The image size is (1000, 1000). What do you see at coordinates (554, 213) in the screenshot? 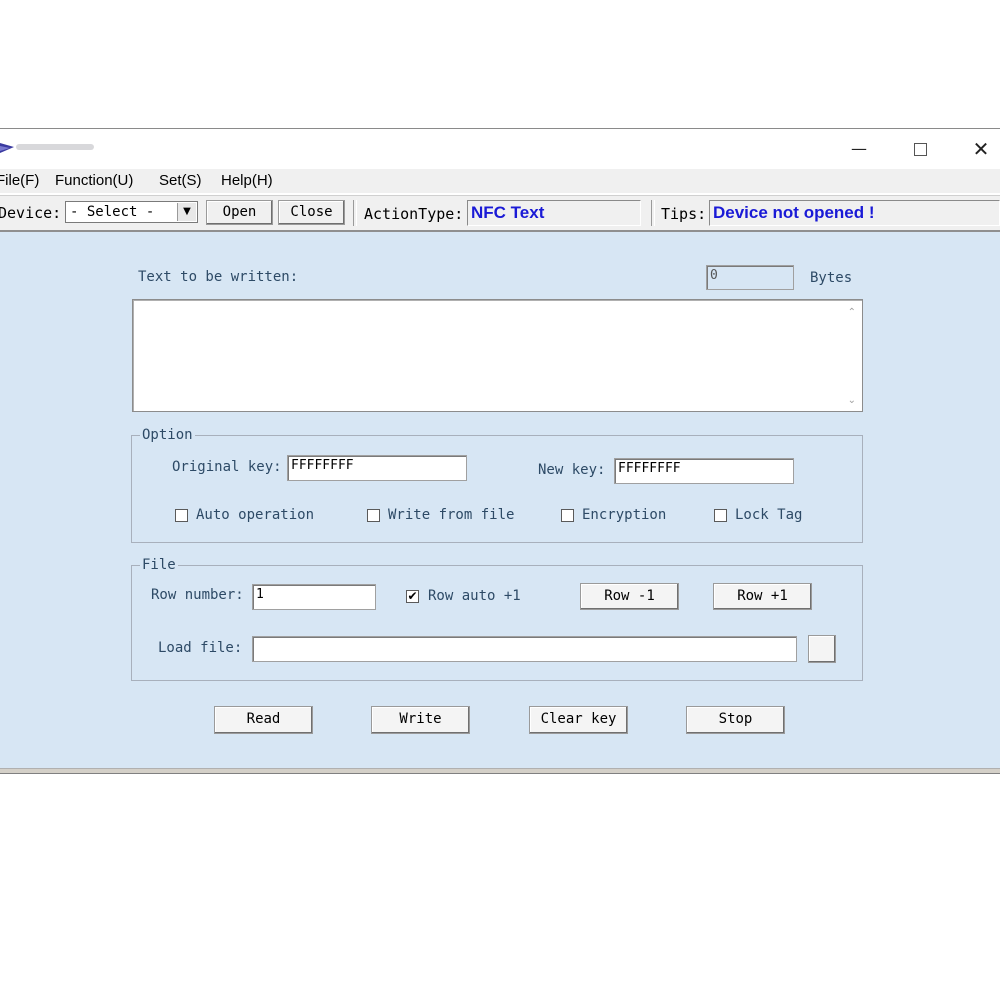
I see `action-type-box: NFC Text` at bounding box center [554, 213].